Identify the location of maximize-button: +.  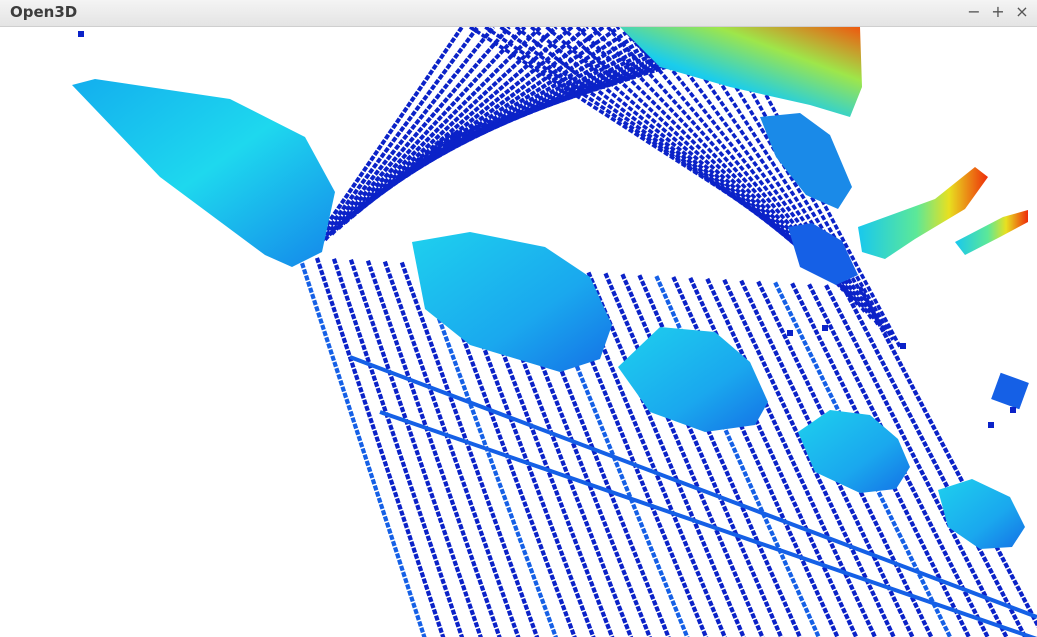
(998, 12).